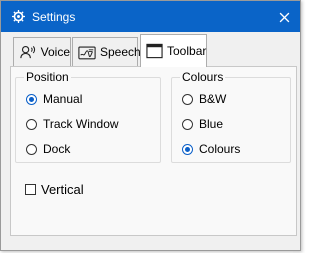 Image resolution: width=320 pixels, height=253 pixels. What do you see at coordinates (62, 189) in the screenshot?
I see `vertical-label: Vertical` at bounding box center [62, 189].